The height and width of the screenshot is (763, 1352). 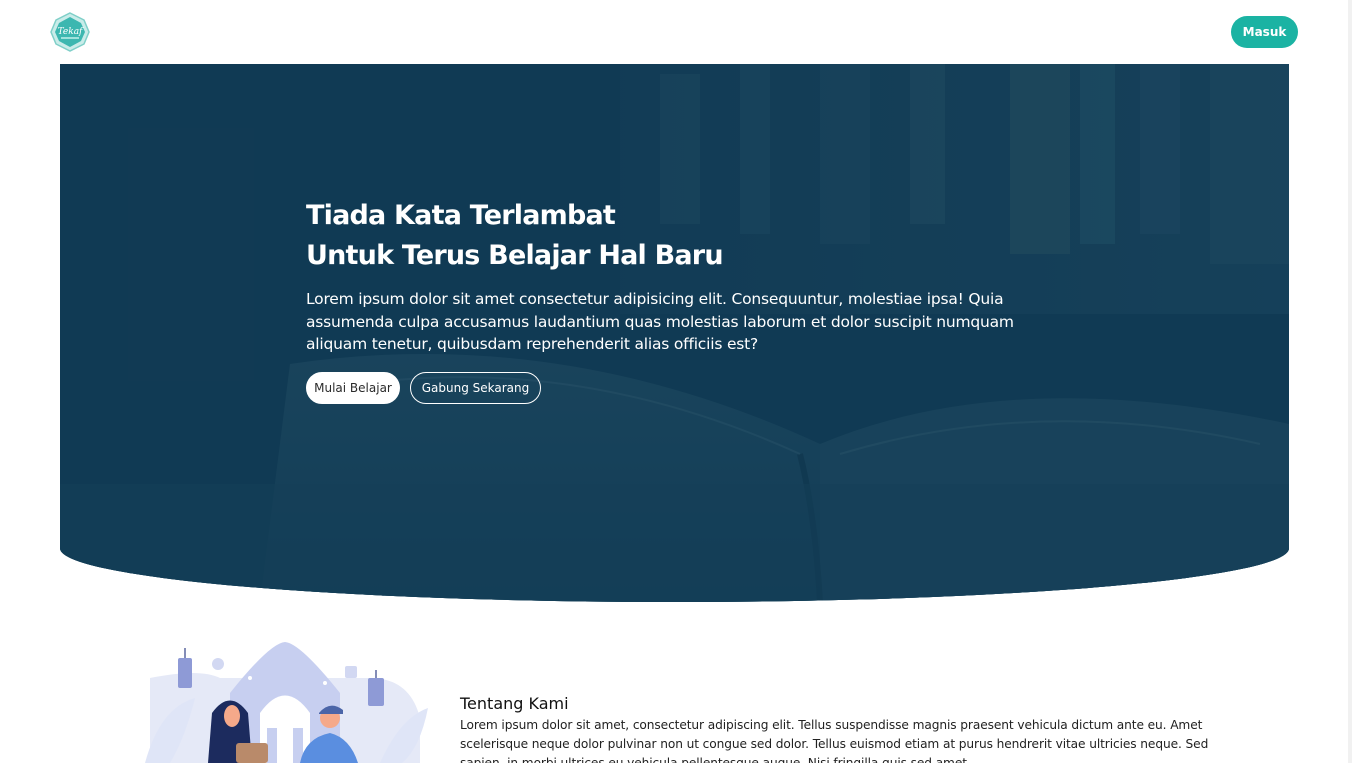 What do you see at coordinates (475, 387) in the screenshot?
I see `join-now-button: Gabung Sekarang` at bounding box center [475, 387].